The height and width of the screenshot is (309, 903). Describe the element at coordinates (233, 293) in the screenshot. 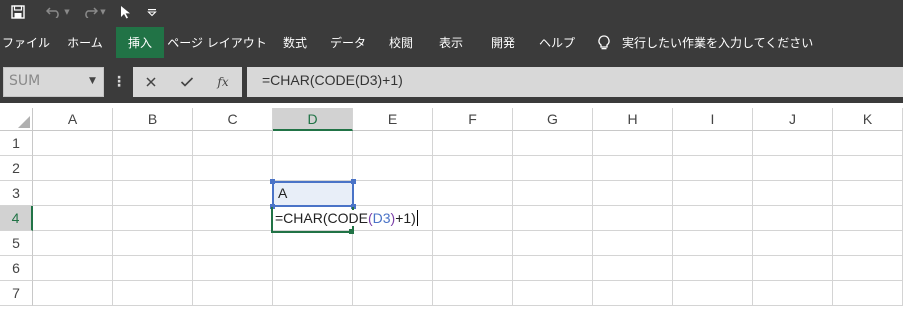

I see `cell-c7` at that location.